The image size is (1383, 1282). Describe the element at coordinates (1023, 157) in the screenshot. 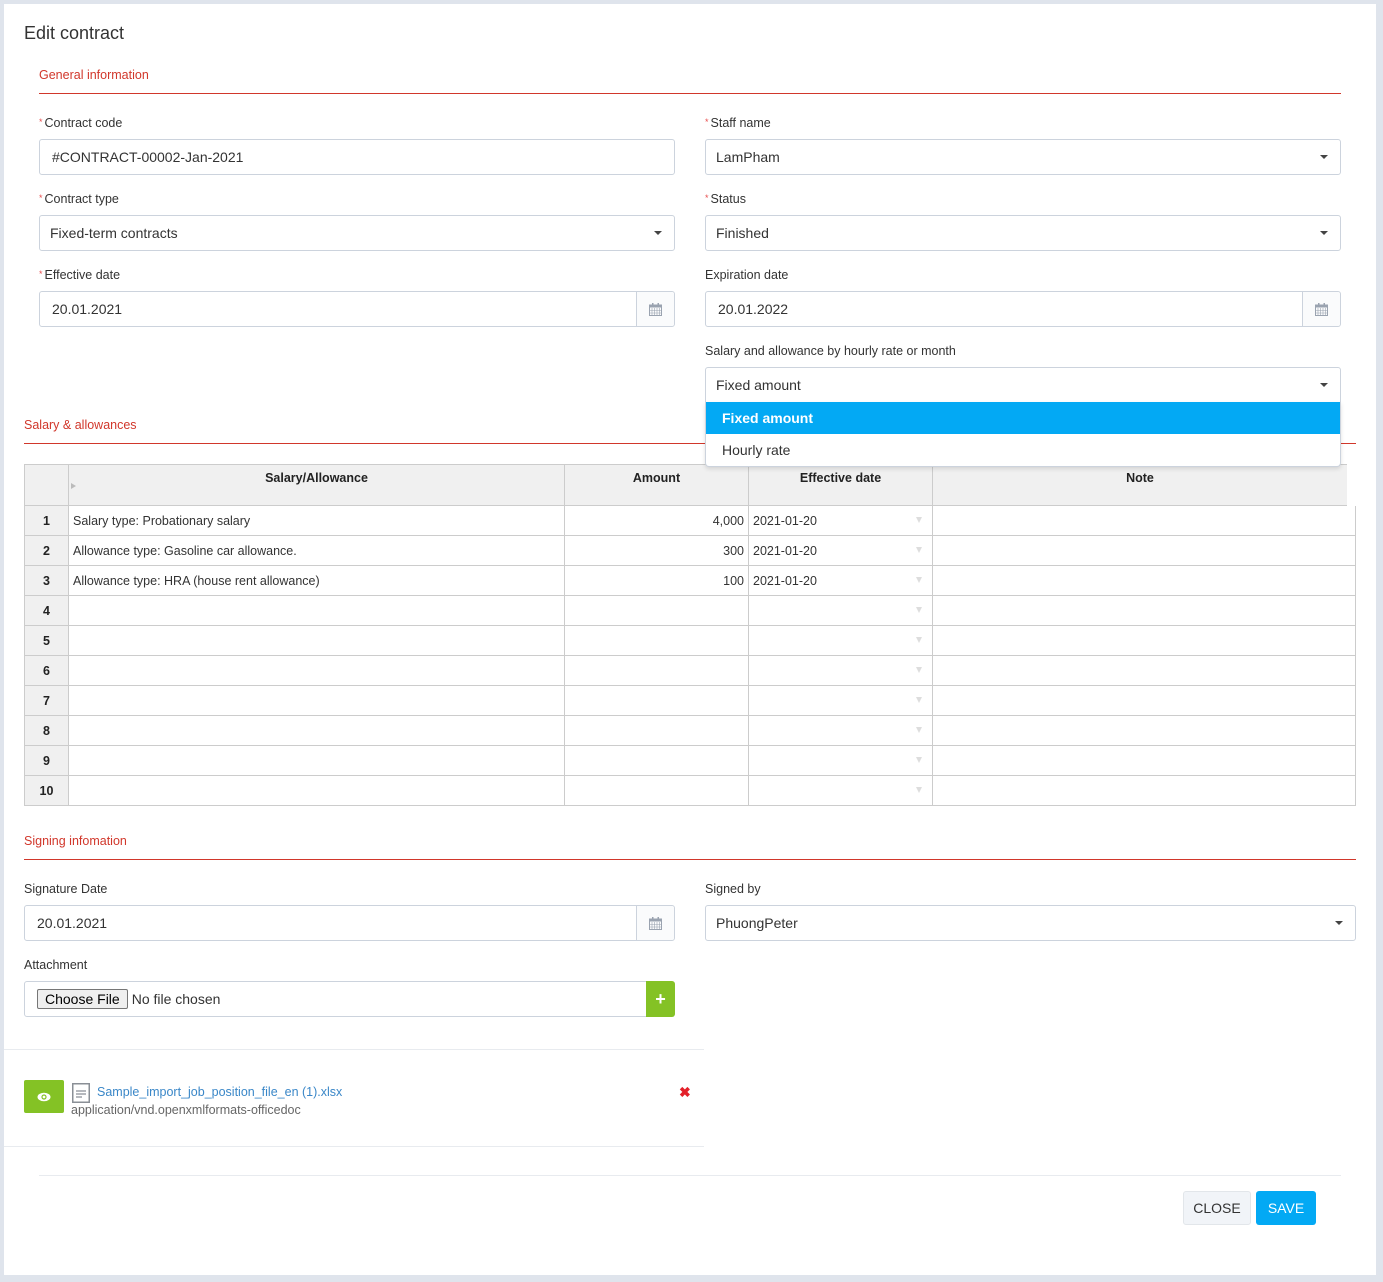

I see `staff-name-select: LamPham` at that location.